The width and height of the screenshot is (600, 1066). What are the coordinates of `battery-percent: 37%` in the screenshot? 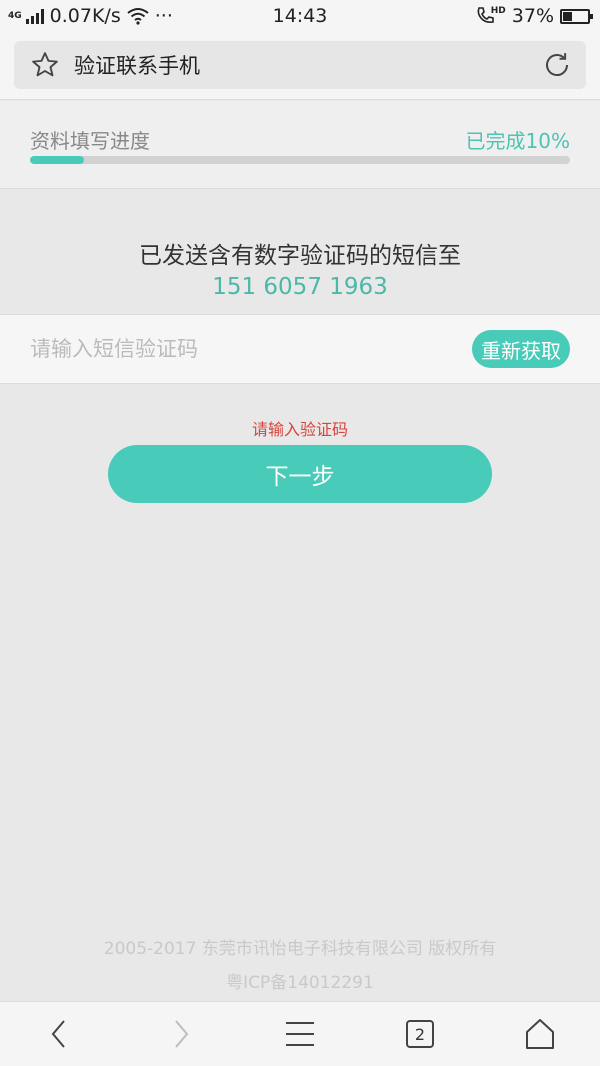 It's located at (532, 16).